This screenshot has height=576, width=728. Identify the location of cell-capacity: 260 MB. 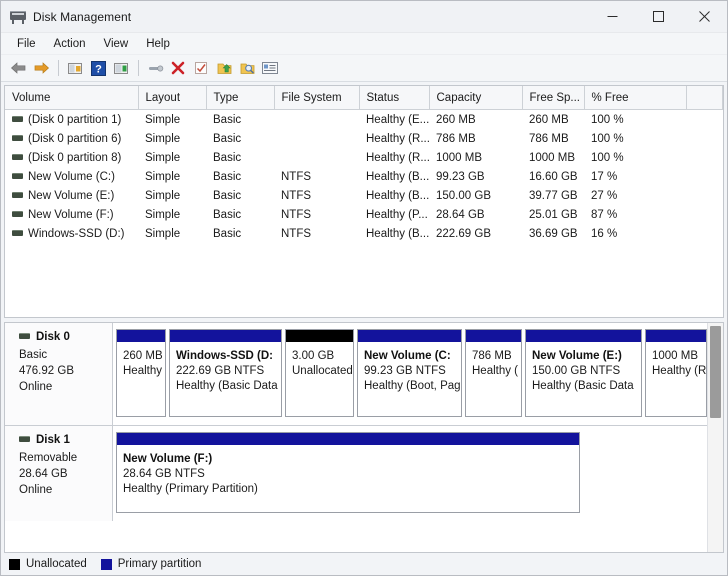
(456, 119).